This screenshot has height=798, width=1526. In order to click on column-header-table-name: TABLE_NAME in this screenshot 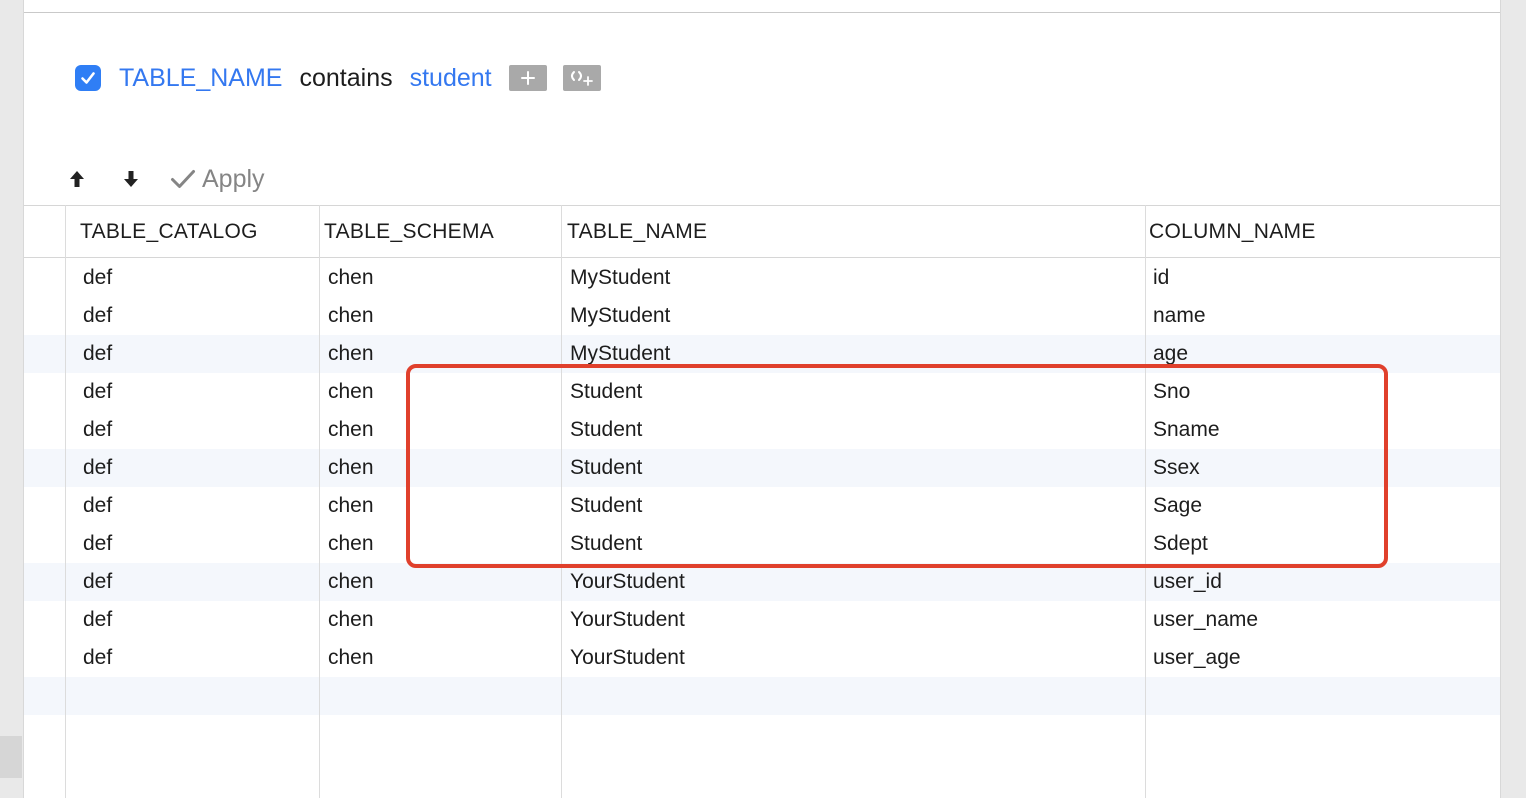, I will do `click(637, 232)`.